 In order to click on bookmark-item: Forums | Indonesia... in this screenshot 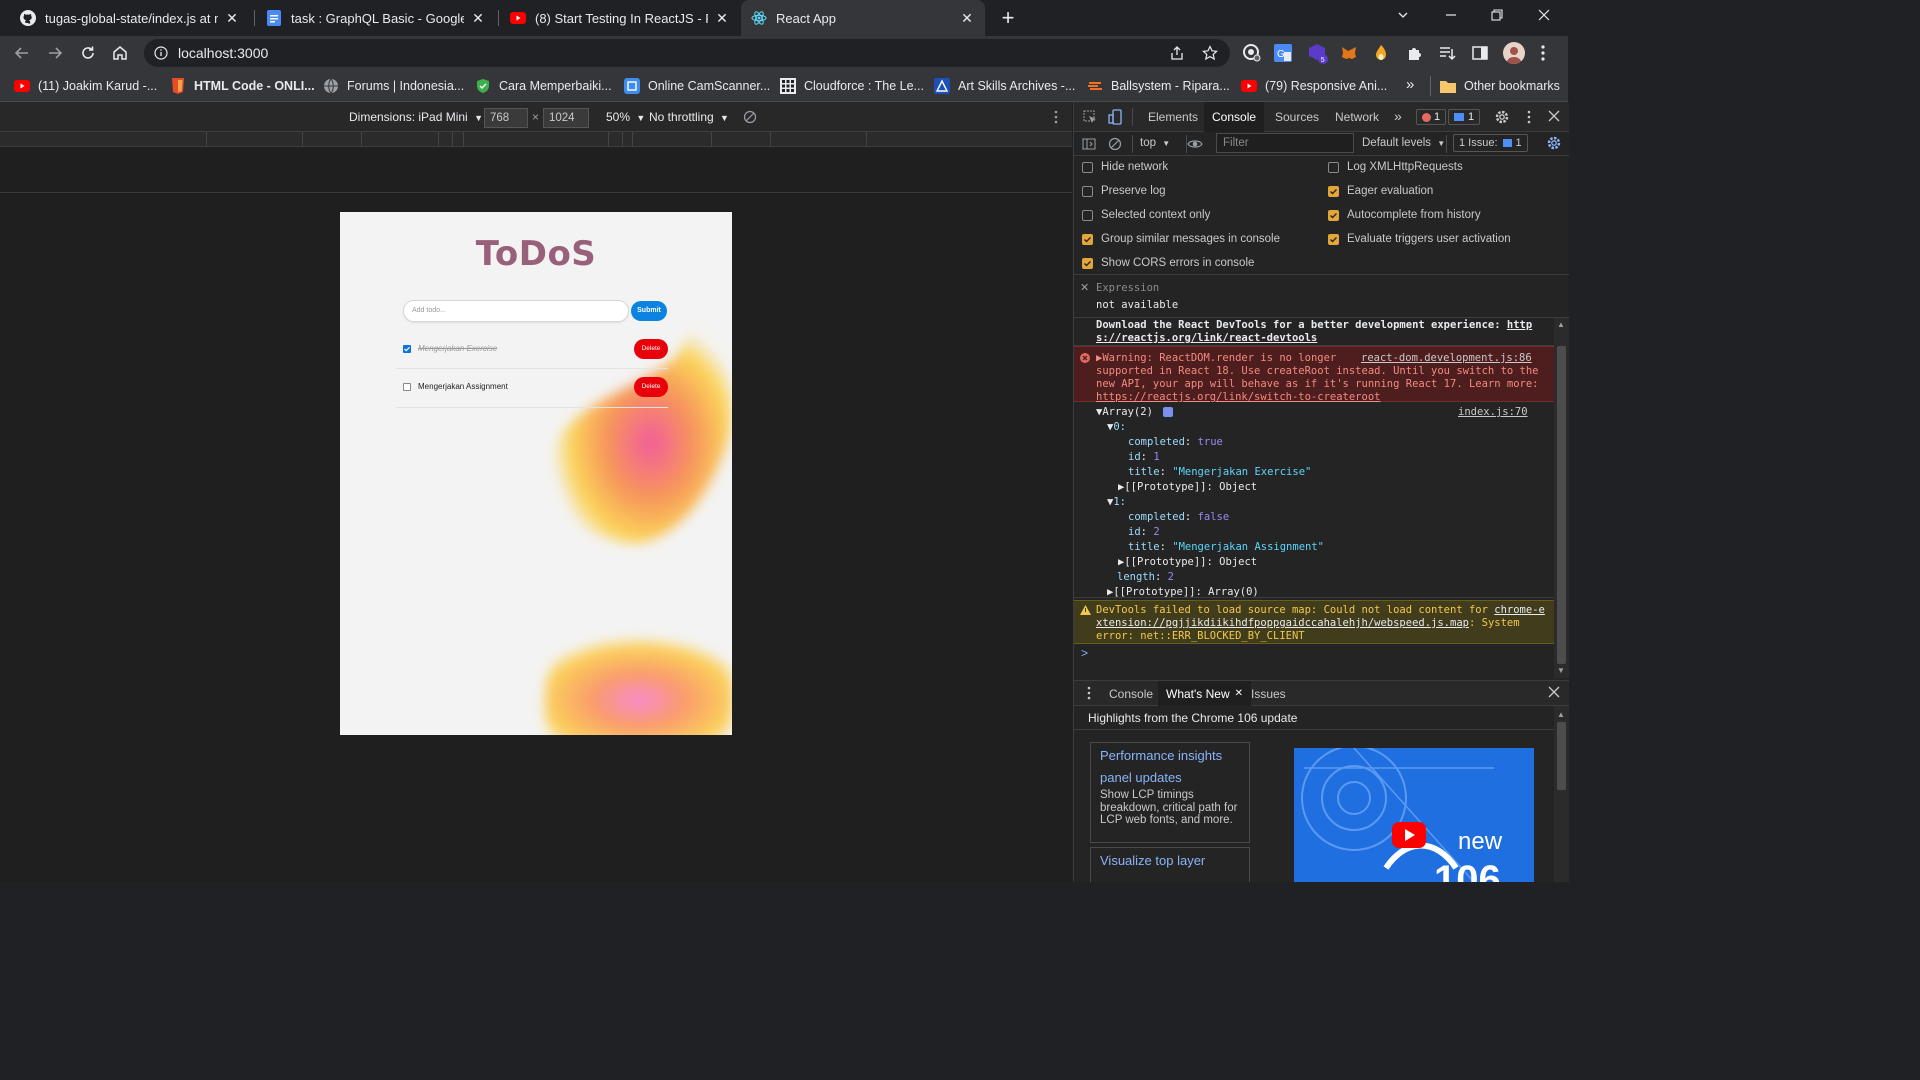, I will do `click(393, 86)`.